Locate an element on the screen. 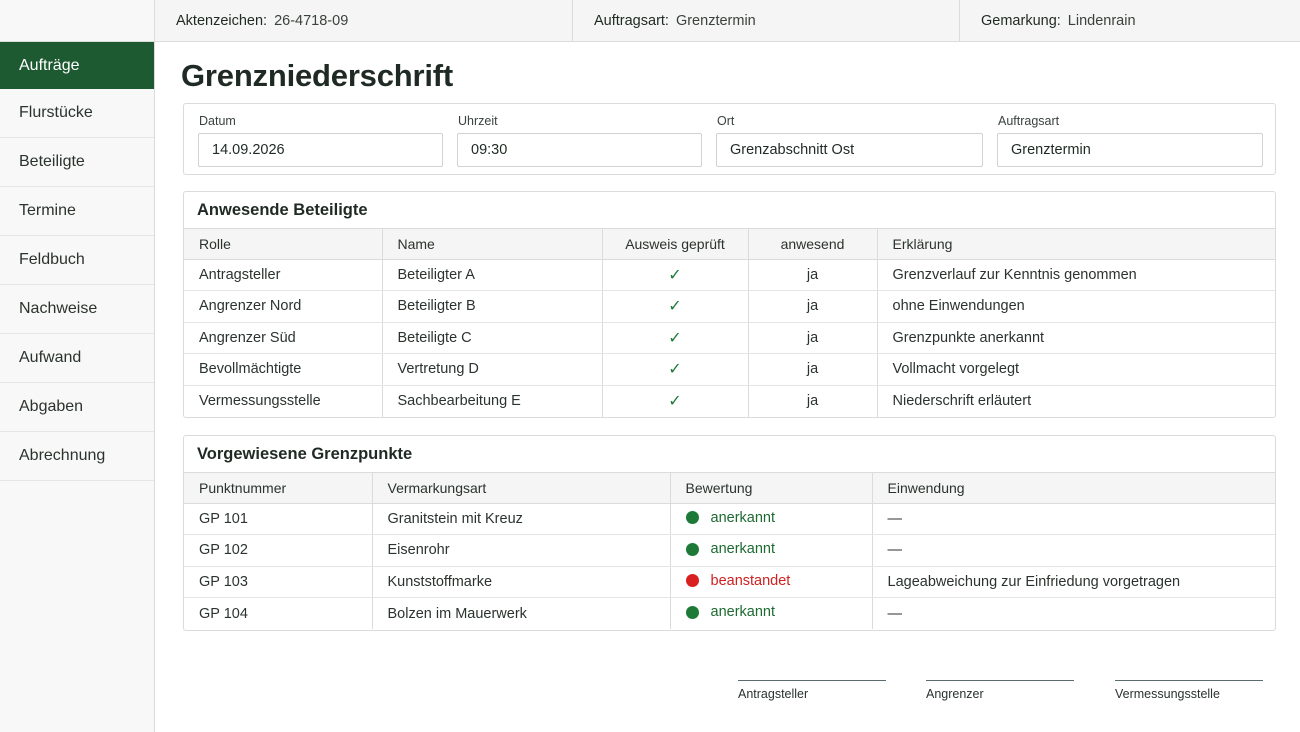 The height and width of the screenshot is (732, 1300). art-cell: Eisenrohr is located at coordinates (521, 550).